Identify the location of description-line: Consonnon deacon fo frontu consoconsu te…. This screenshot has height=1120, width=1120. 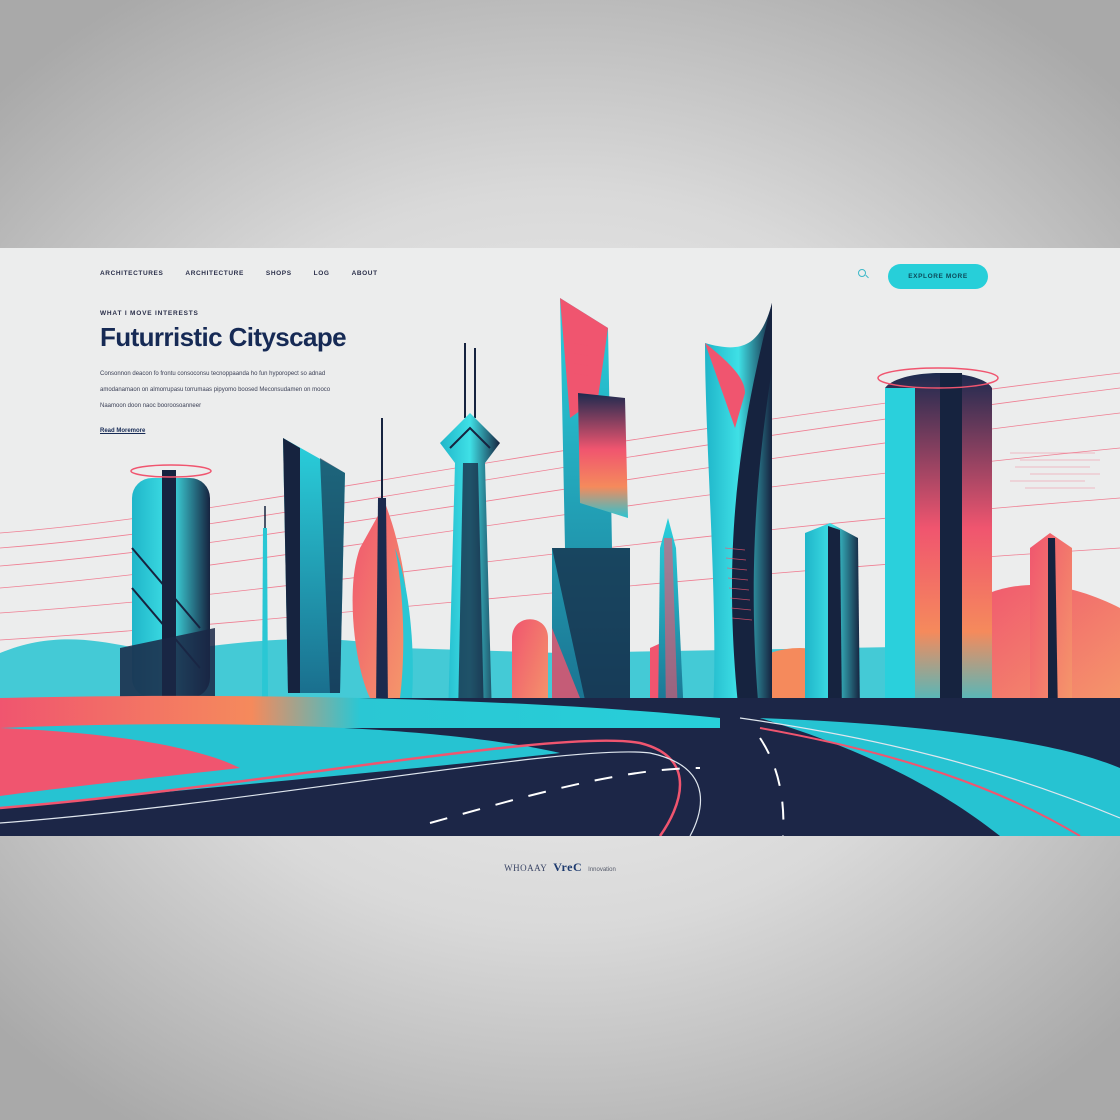
(213, 374).